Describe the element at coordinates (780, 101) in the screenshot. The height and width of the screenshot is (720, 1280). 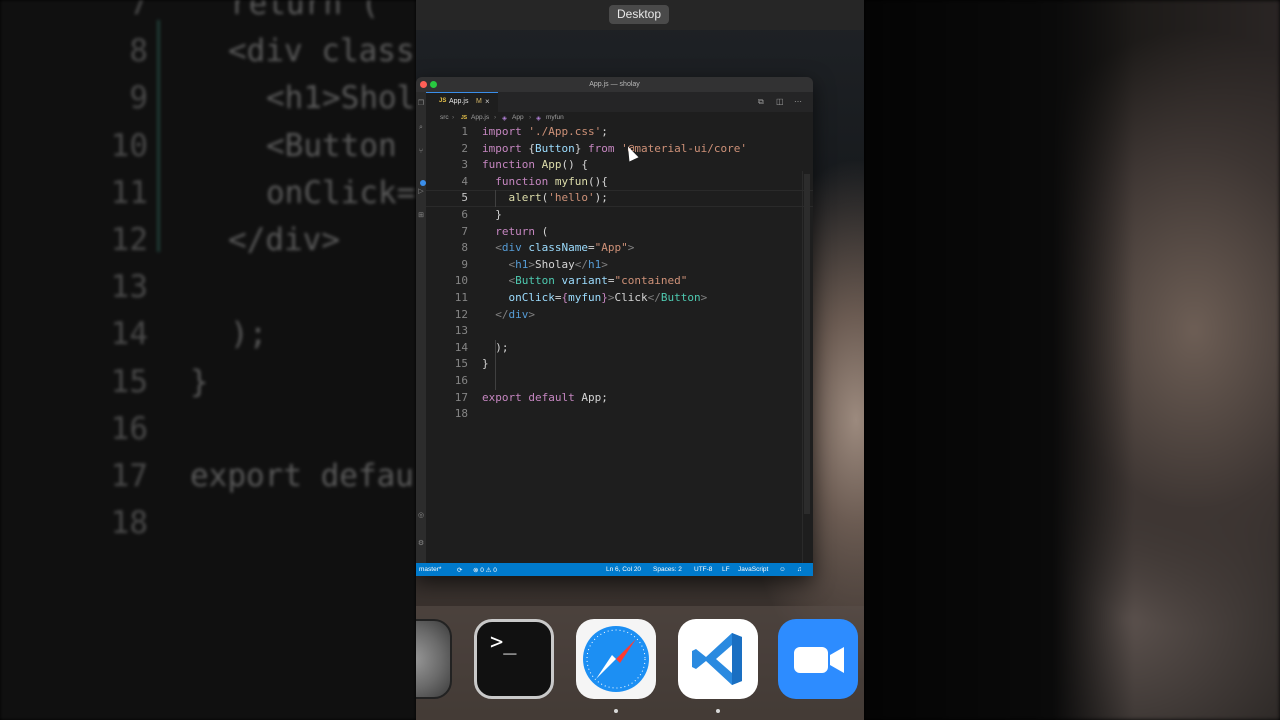
I see `split-editor-icon: ◫` at that location.